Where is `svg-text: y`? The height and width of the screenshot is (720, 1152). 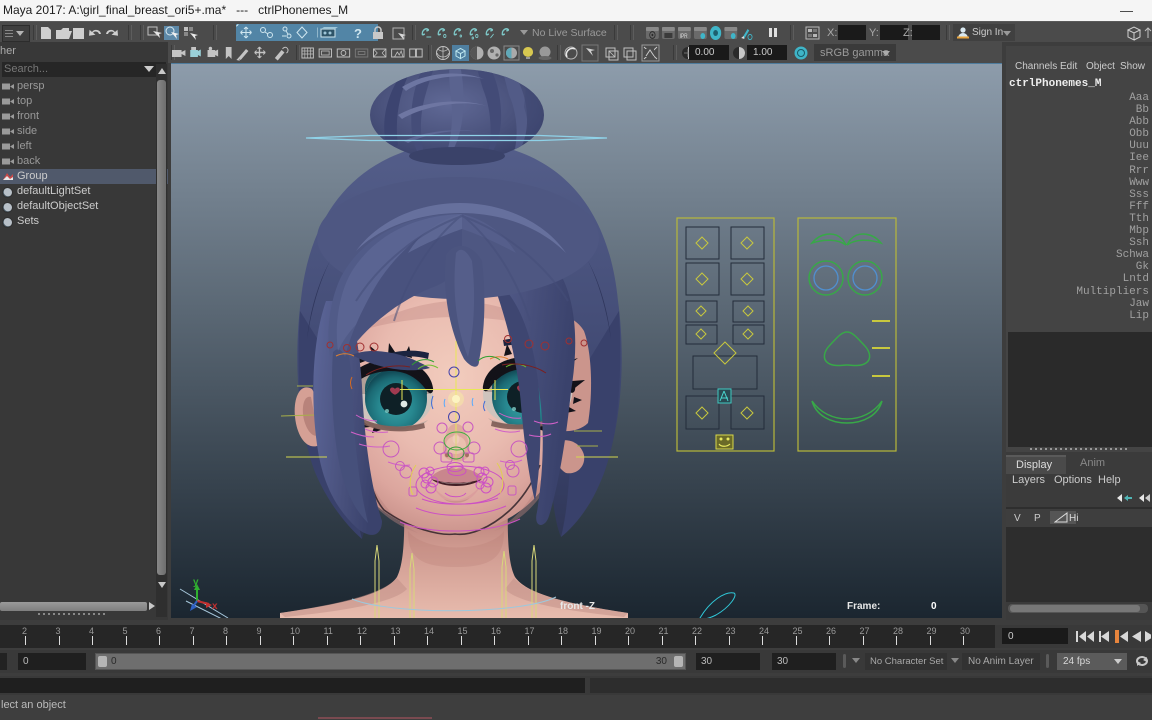
svg-text: y is located at coordinates (196, 582).